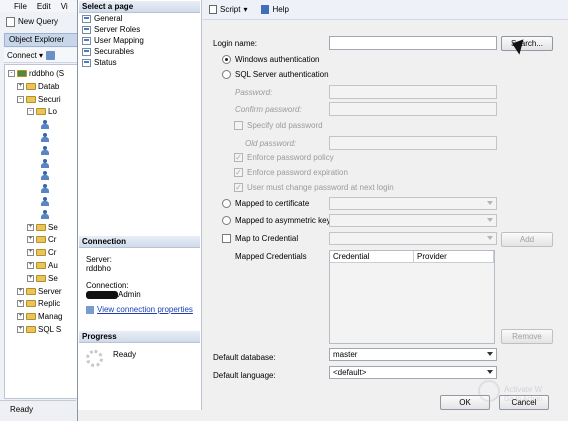 The width and height of the screenshot is (568, 421). I want to click on login-name-input, so click(413, 43).